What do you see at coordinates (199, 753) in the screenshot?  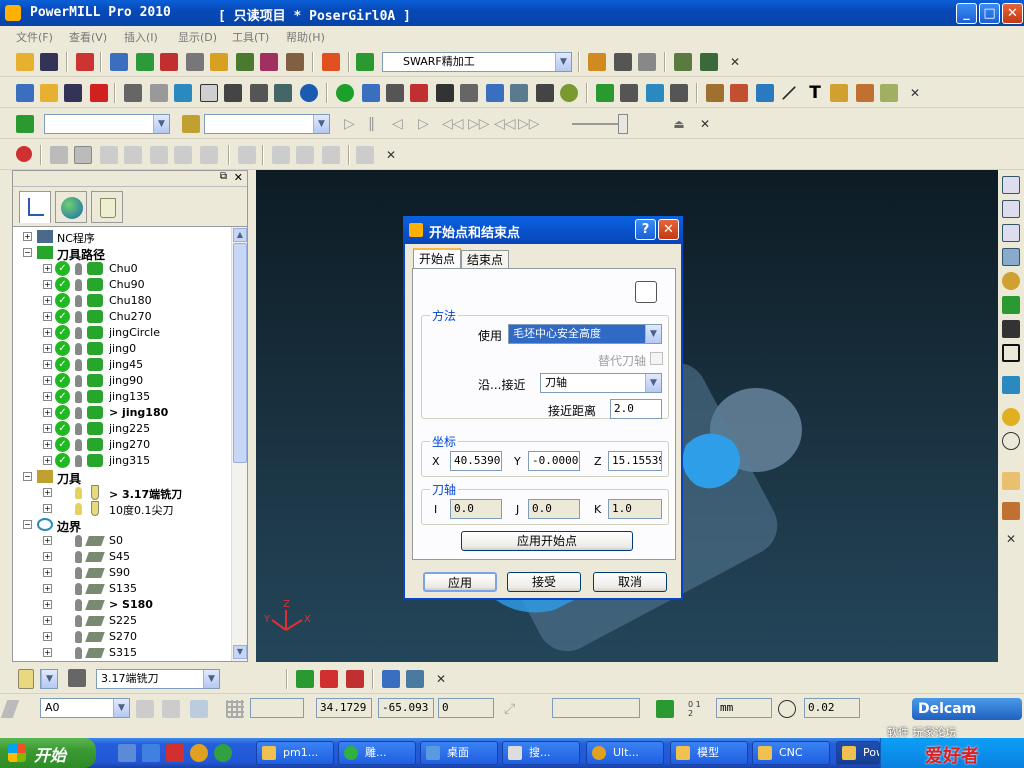 I see `messenger-icon` at bounding box center [199, 753].